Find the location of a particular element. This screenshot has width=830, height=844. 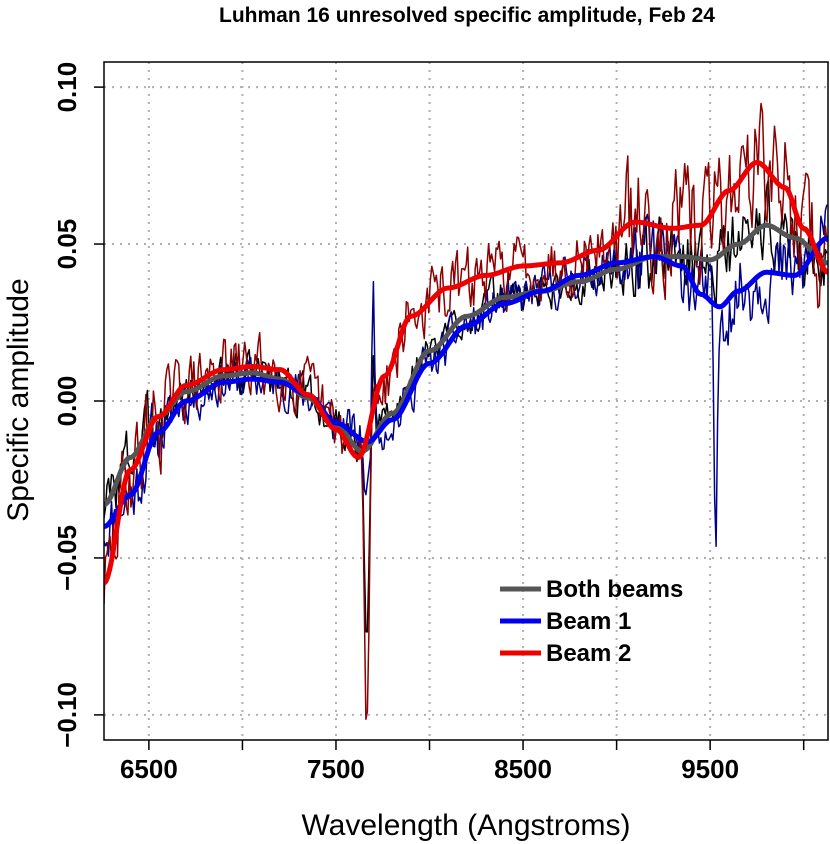

legend-label: Beam 2 is located at coordinates (588, 653).